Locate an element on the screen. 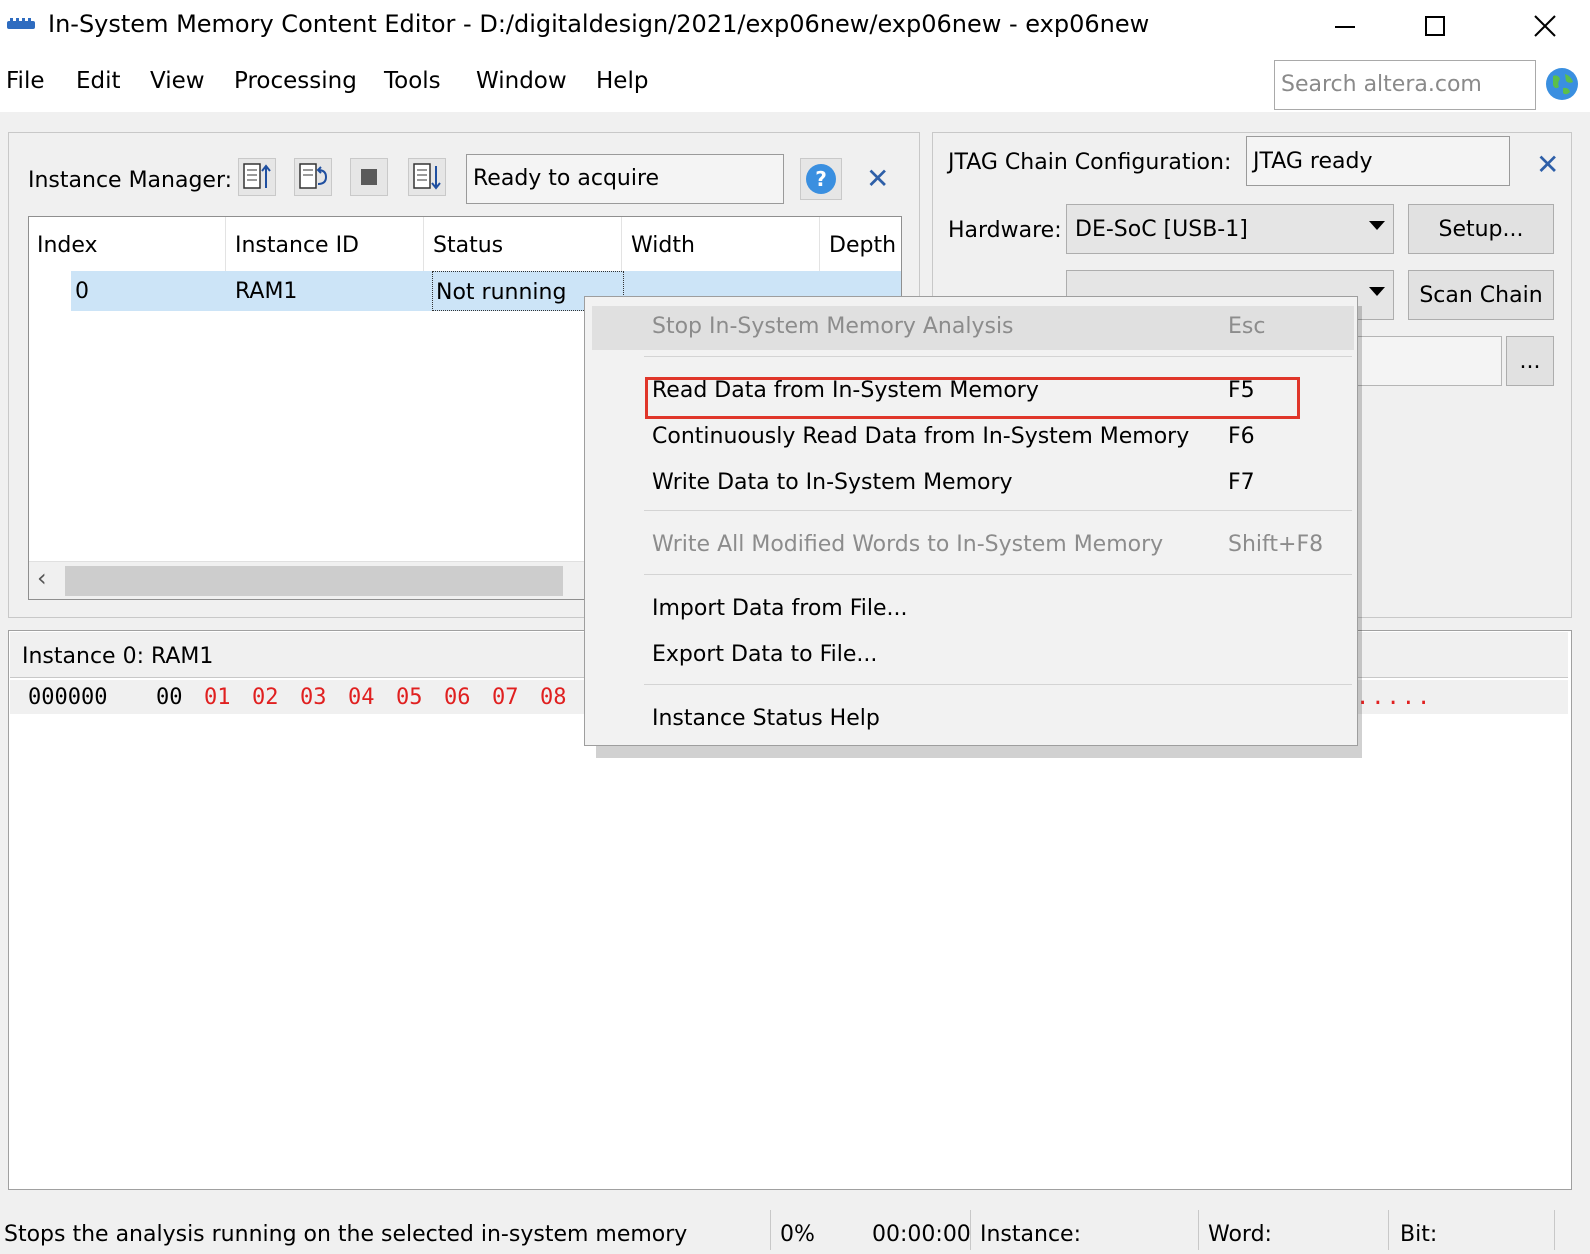 Image resolution: width=1590 pixels, height=1254 pixels. status-word-label: Word: is located at coordinates (1240, 1234).